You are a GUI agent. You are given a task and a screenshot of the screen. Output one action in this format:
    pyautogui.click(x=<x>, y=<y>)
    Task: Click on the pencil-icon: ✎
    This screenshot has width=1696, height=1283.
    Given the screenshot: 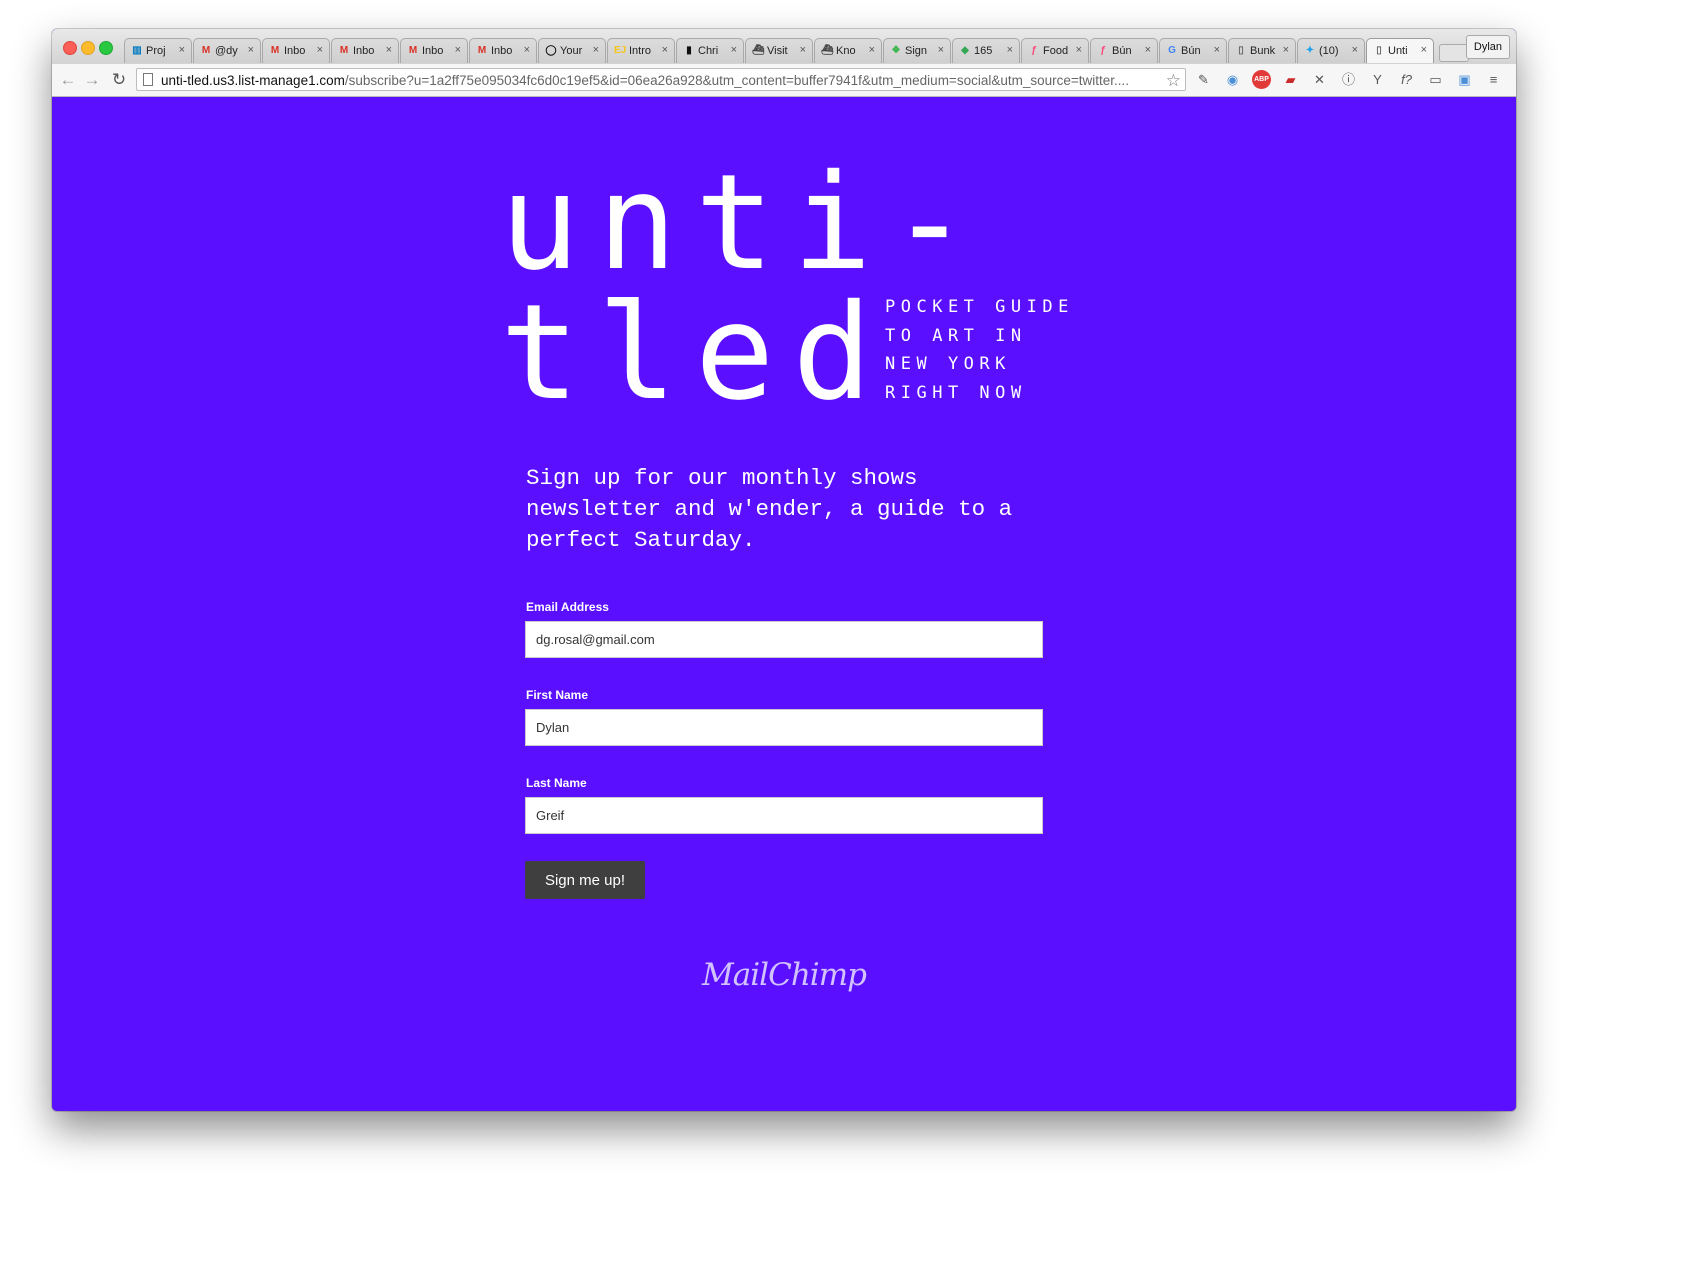 What is the action you would take?
    pyautogui.click(x=1203, y=79)
    